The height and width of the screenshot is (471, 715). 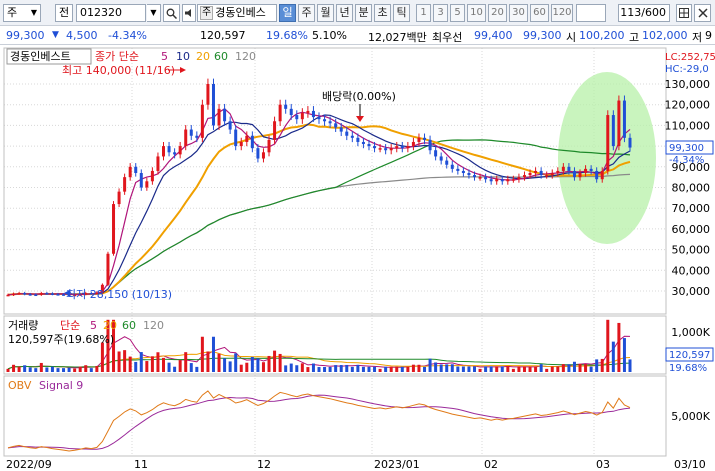 I want to click on price-tick-label: 60,000, so click(x=691, y=229).